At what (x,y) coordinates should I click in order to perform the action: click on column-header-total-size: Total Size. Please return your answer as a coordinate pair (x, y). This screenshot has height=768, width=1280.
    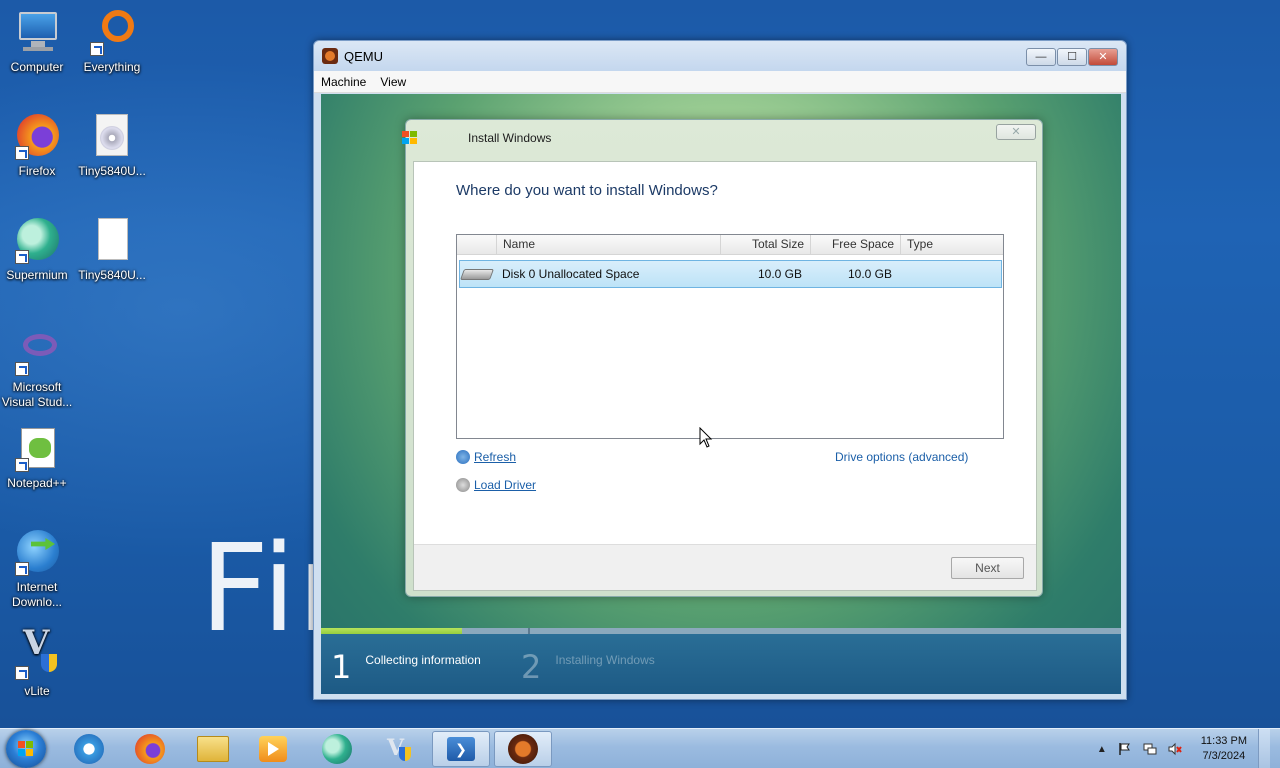
    Looking at the image, I should click on (766, 244).